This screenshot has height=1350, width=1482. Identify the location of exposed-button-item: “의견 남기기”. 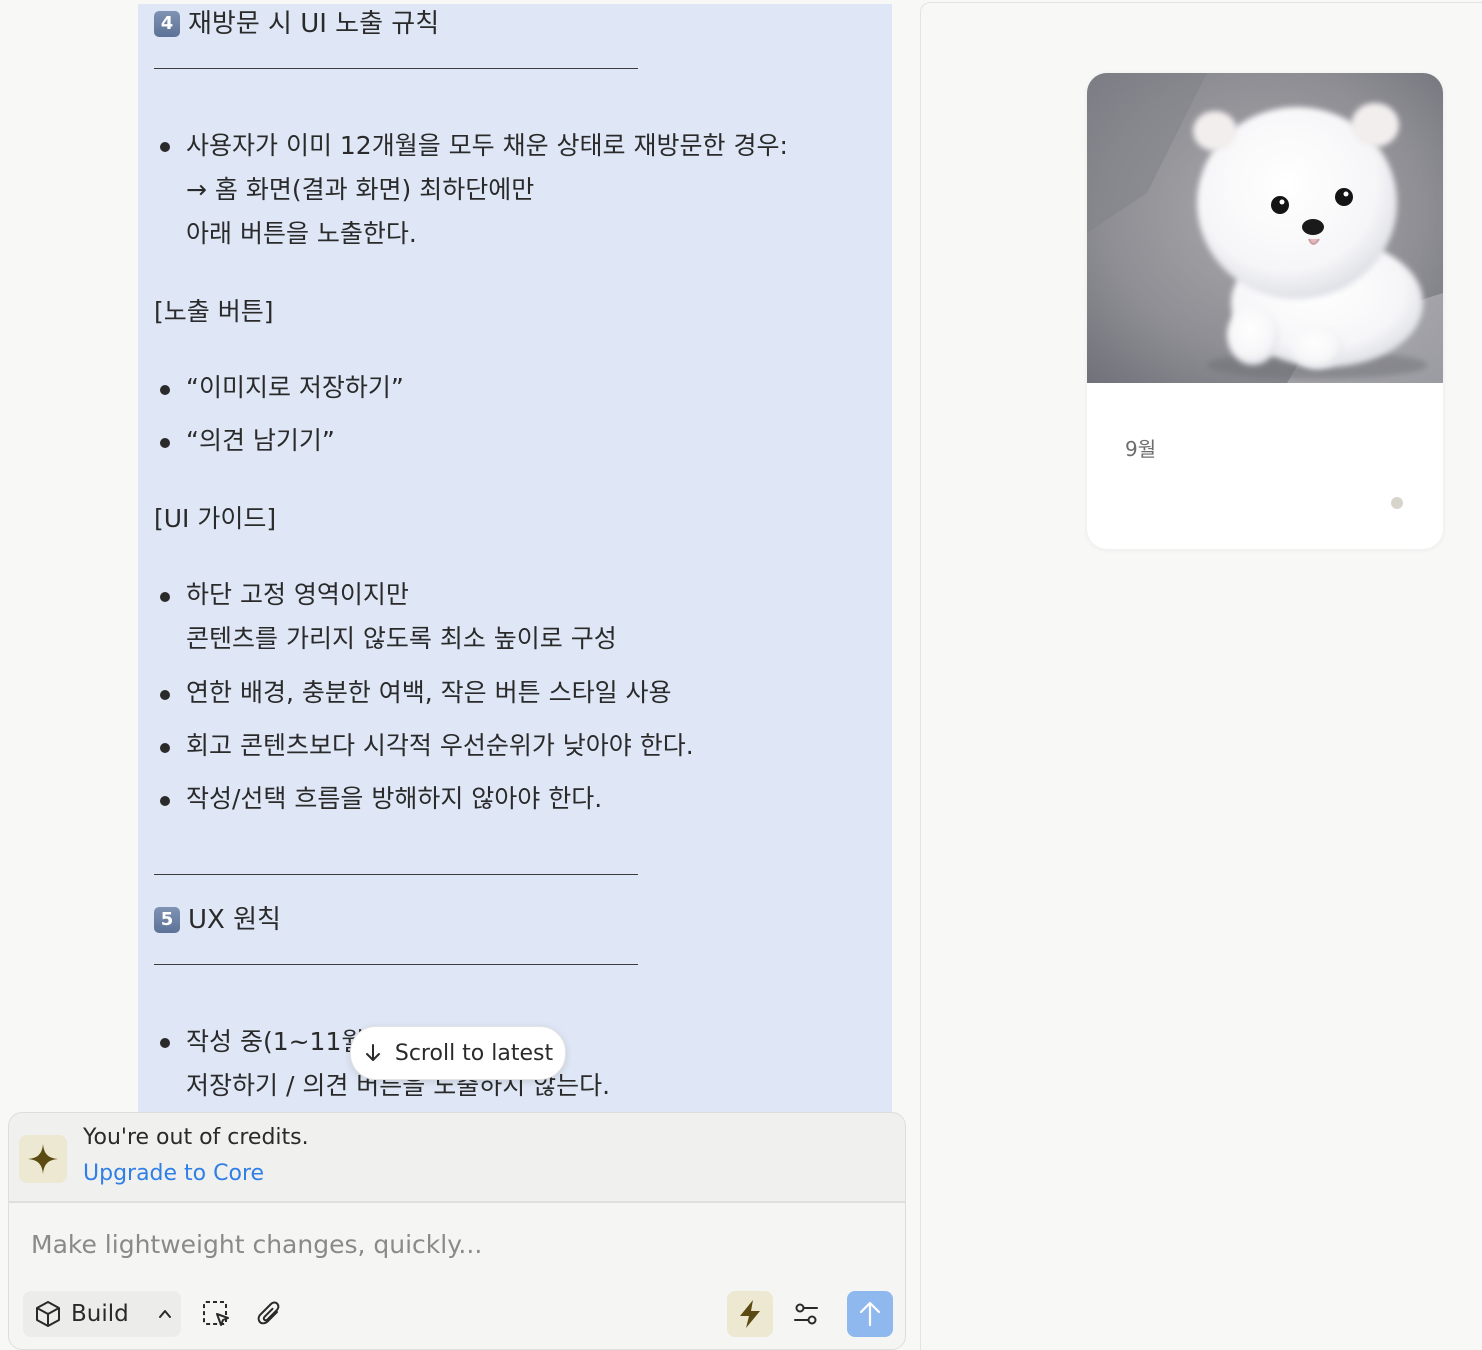
(260, 440).